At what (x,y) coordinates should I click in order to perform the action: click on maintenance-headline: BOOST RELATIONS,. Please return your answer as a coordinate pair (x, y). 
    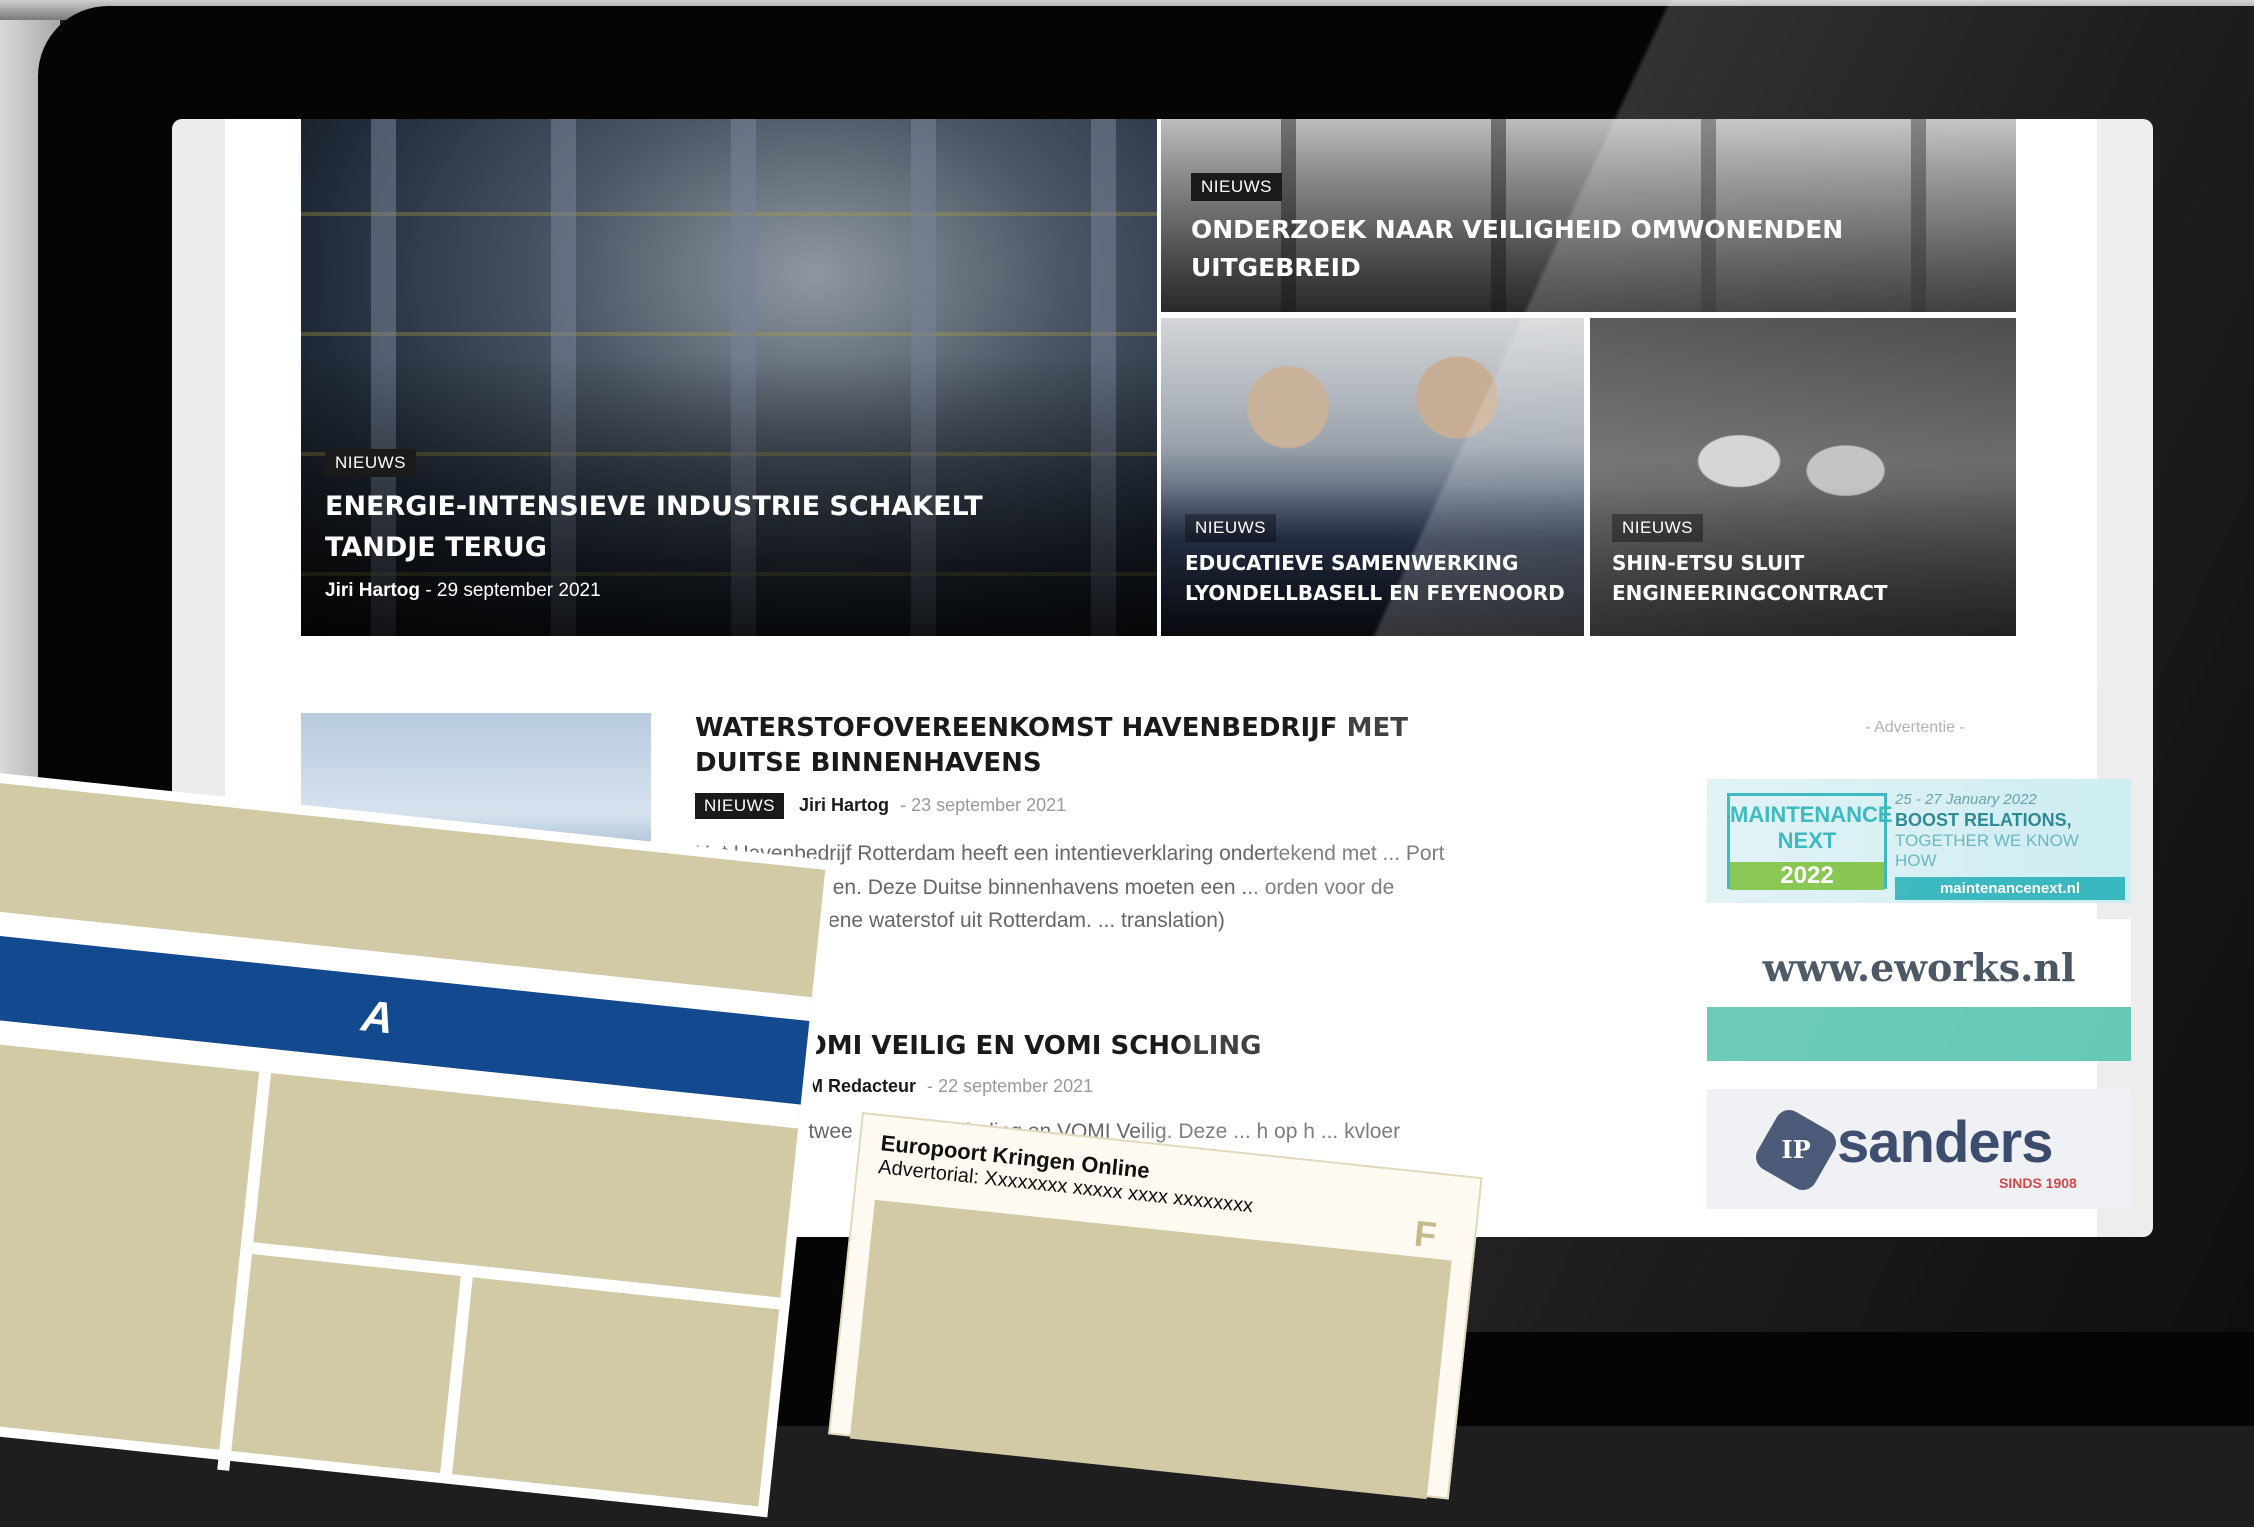
    Looking at the image, I should click on (1983, 820).